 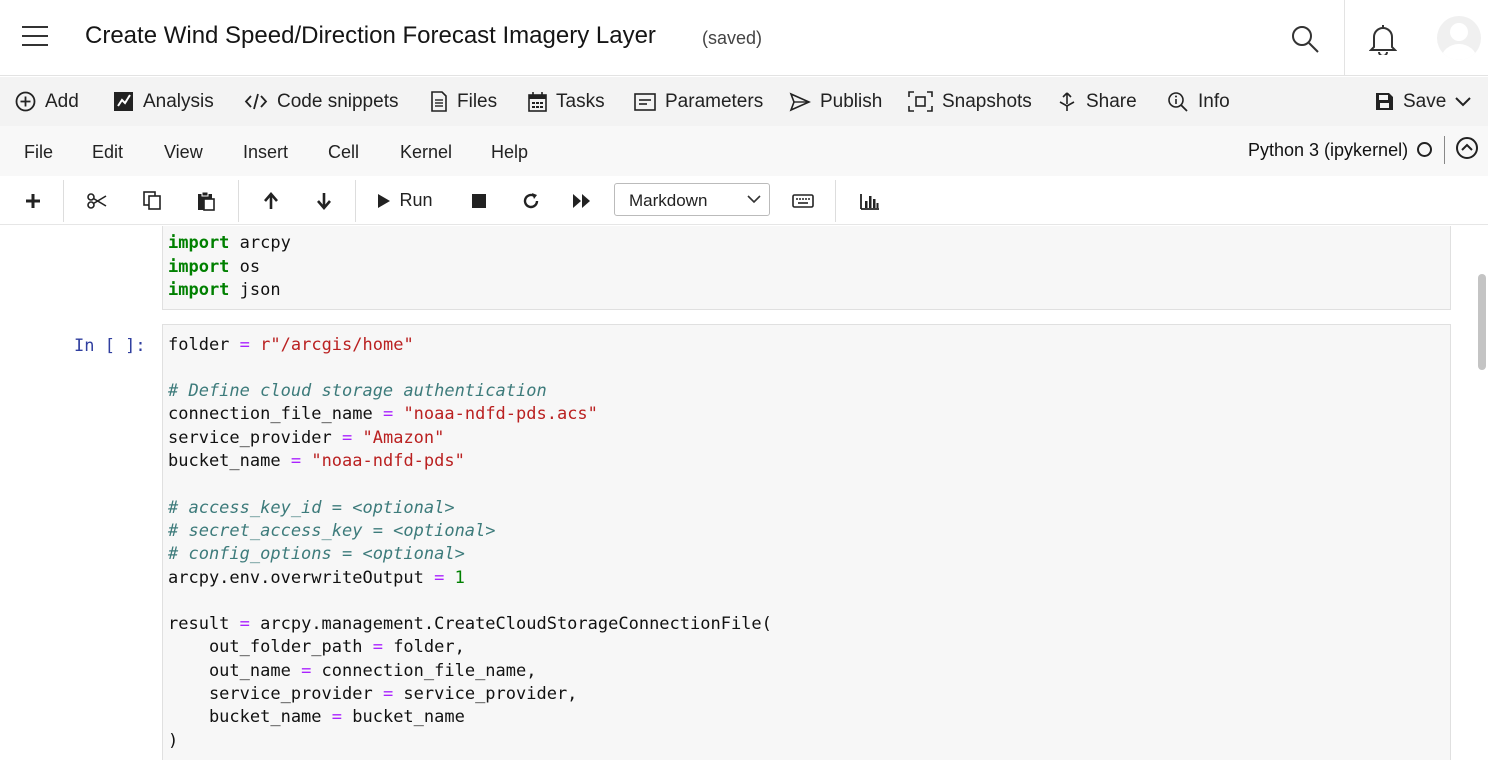 What do you see at coordinates (1467, 148) in the screenshot?
I see `collapse-header-button` at bounding box center [1467, 148].